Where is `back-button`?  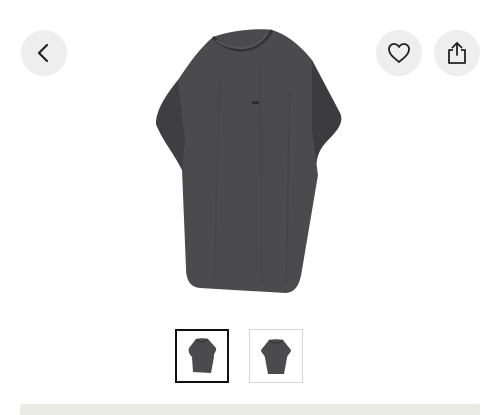 back-button is located at coordinates (44, 53).